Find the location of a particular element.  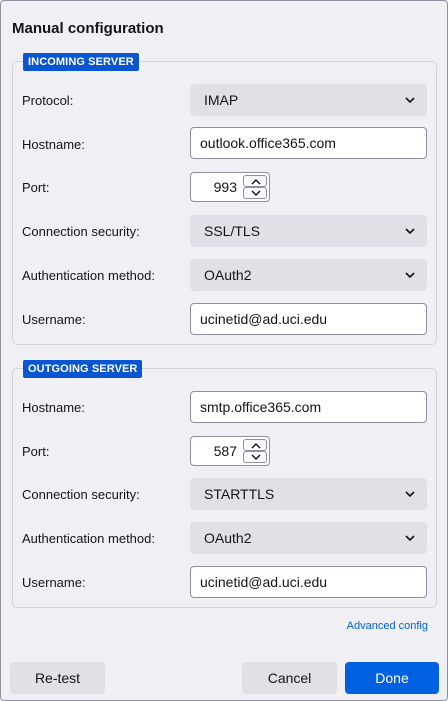

outgoing-port-increment-button is located at coordinates (255, 445).